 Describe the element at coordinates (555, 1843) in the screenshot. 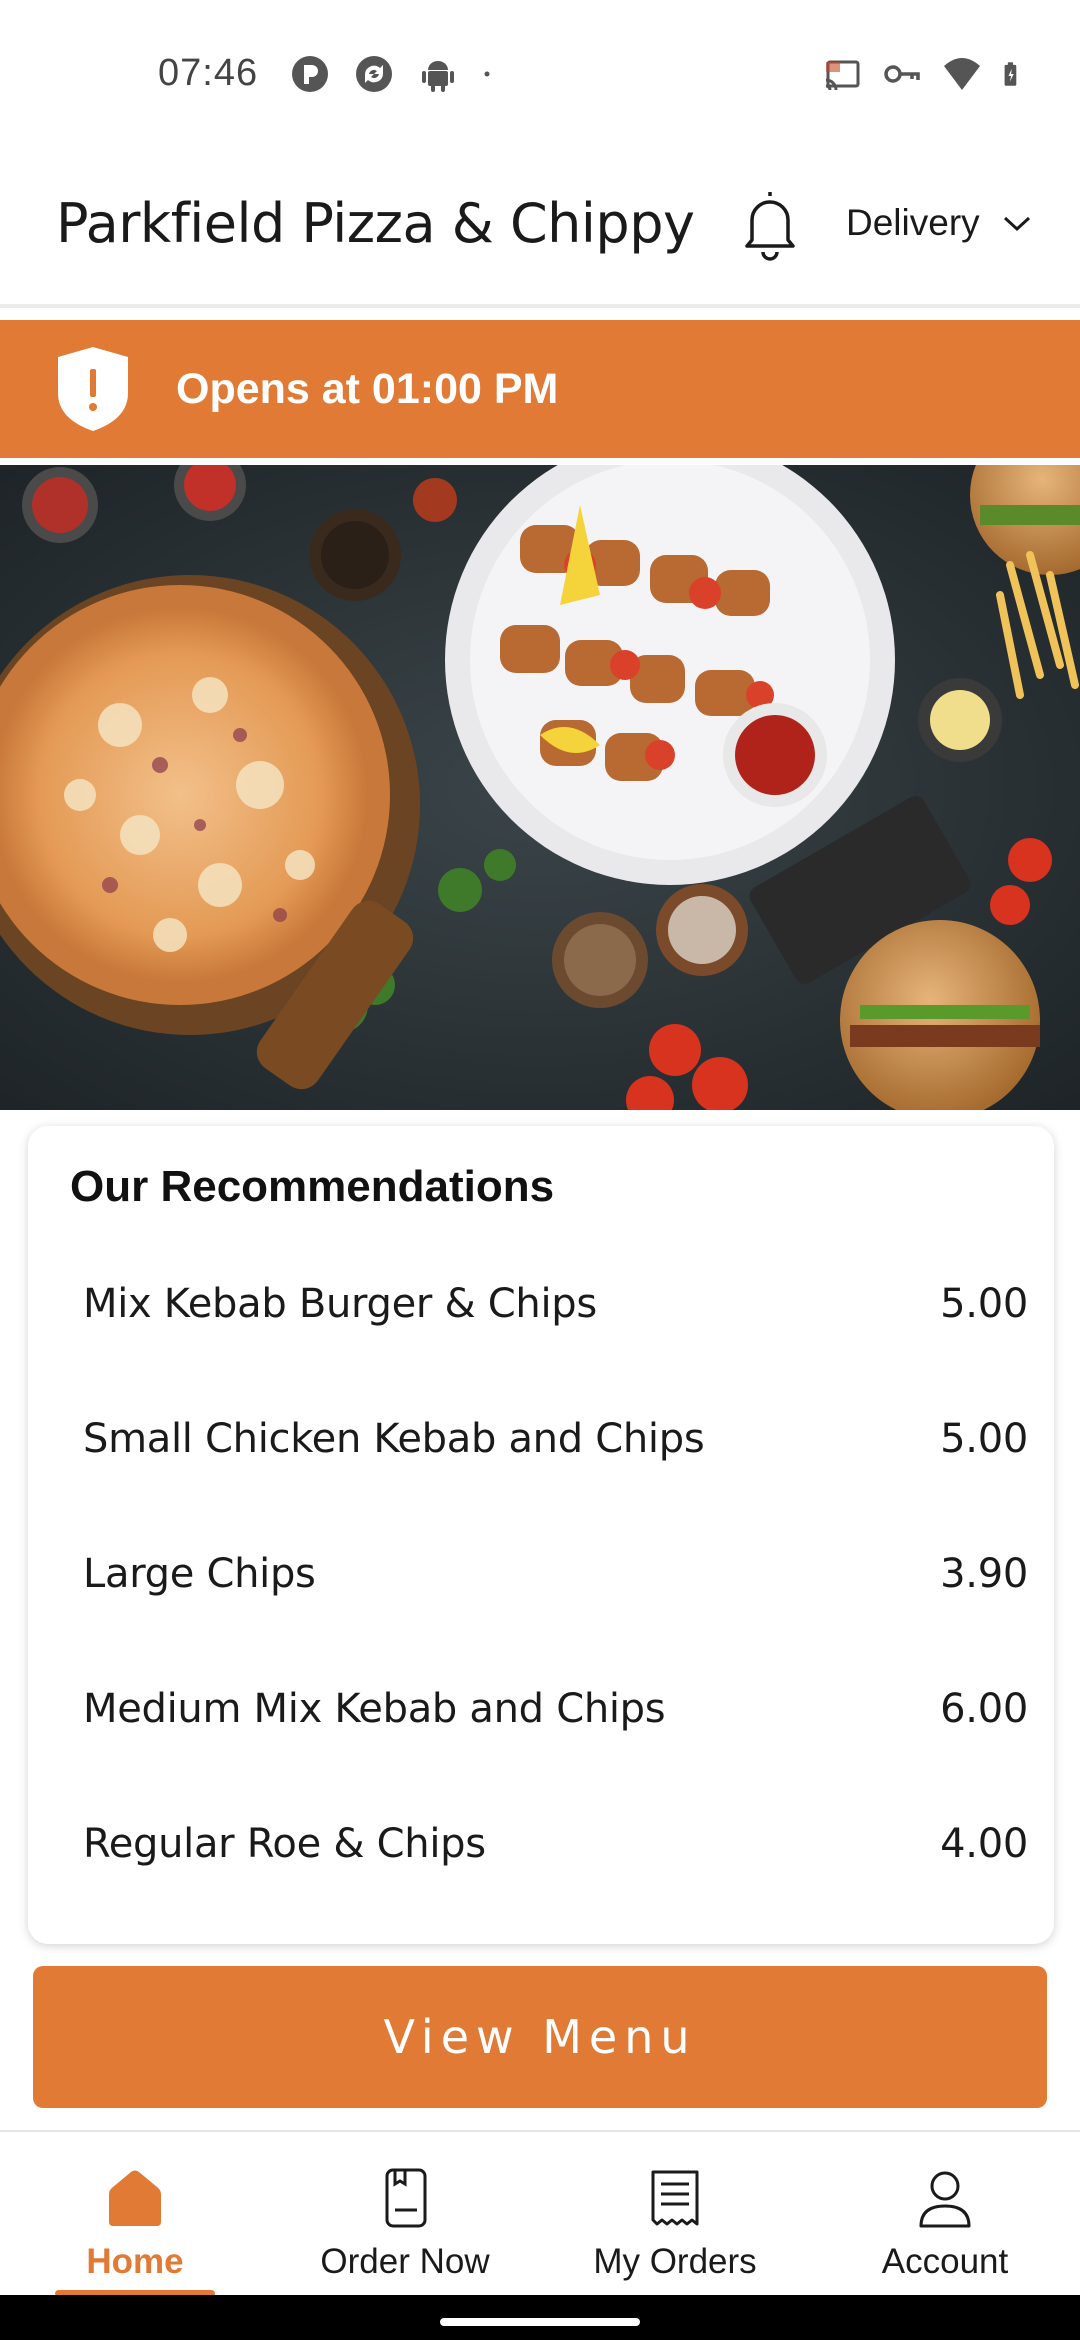

I see `list-item: Regular Roe & Chips 4.00` at that location.